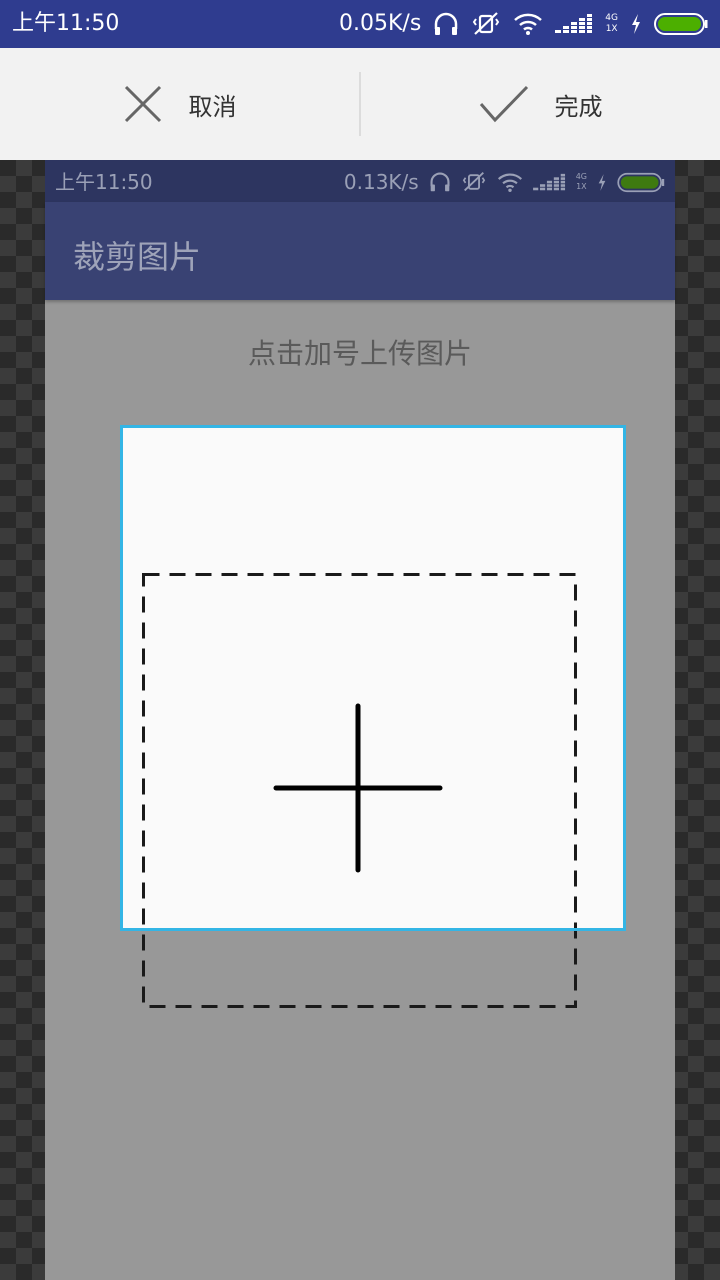  I want to click on preview-status-bar: 上午11:50 0.13K/s 4G 1X, so click(360, 181).